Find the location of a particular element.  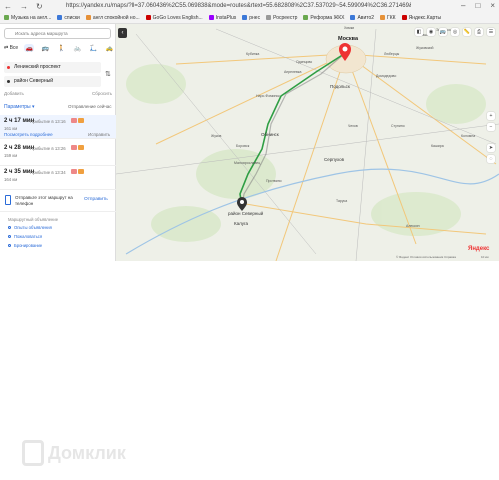

bookmark-item: ГКК is located at coordinates (388, 18).